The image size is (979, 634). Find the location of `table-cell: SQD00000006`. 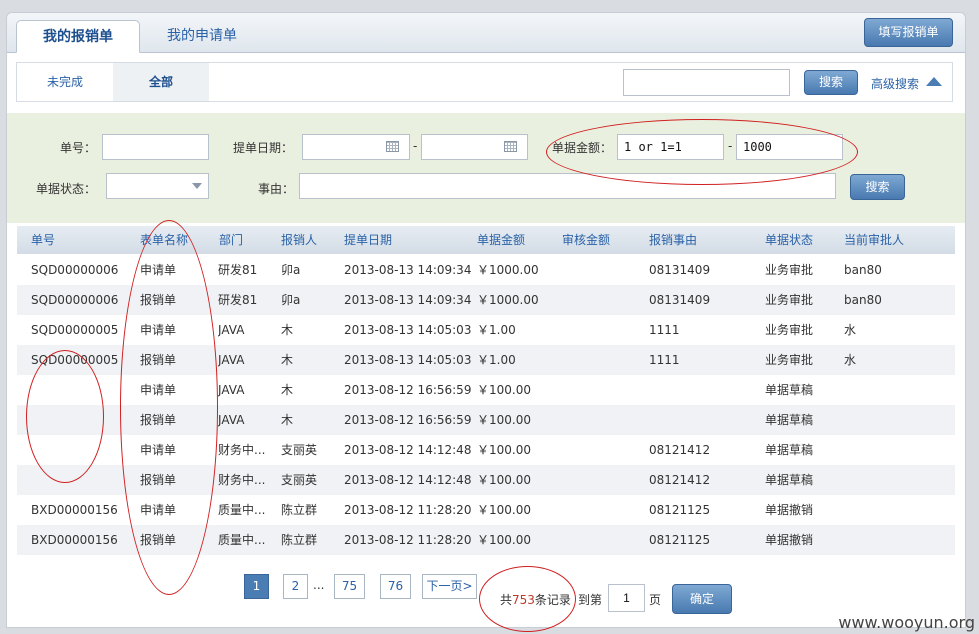

table-cell: SQD00000006 is located at coordinates (75, 270).